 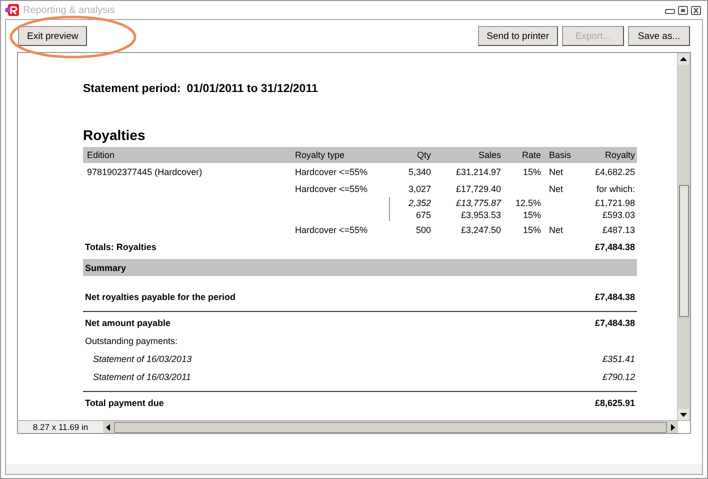 What do you see at coordinates (124, 403) in the screenshot?
I see `summary-label: Total payment due` at bounding box center [124, 403].